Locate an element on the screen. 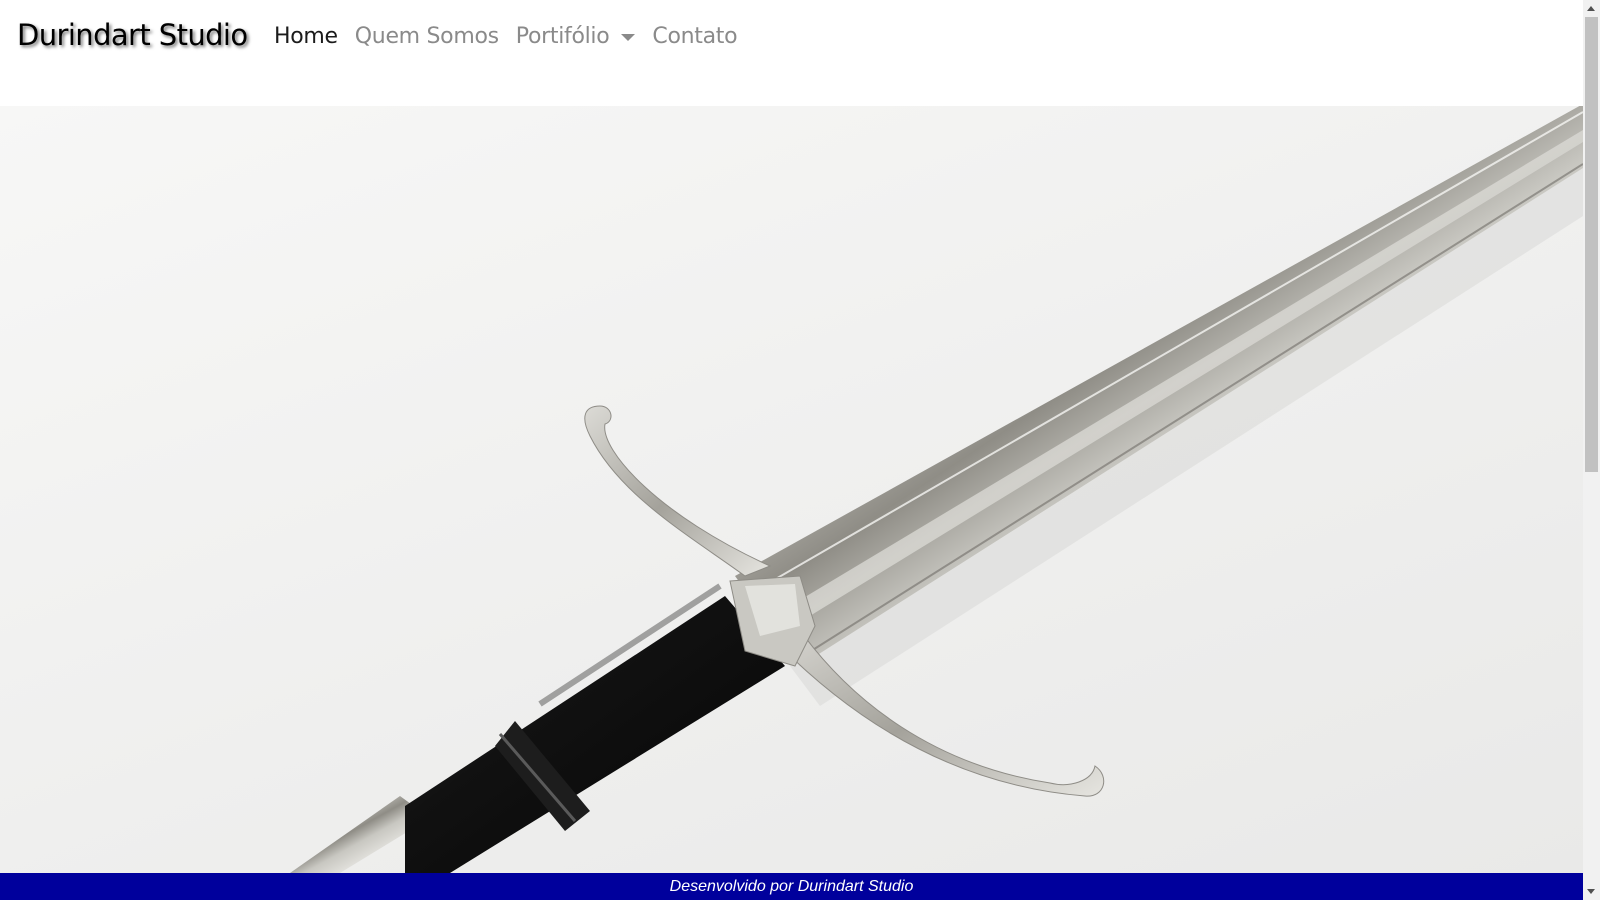  vertical-scrollbar is located at coordinates (1591, 450).